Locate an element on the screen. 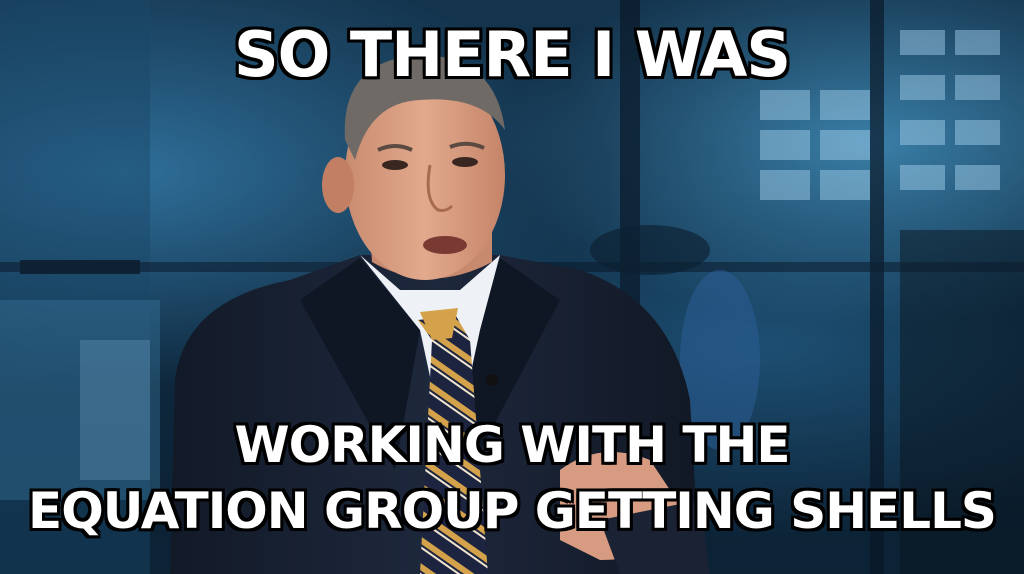  meme-bottom-caption-line-1: WORKING WITH THE is located at coordinates (512, 445).